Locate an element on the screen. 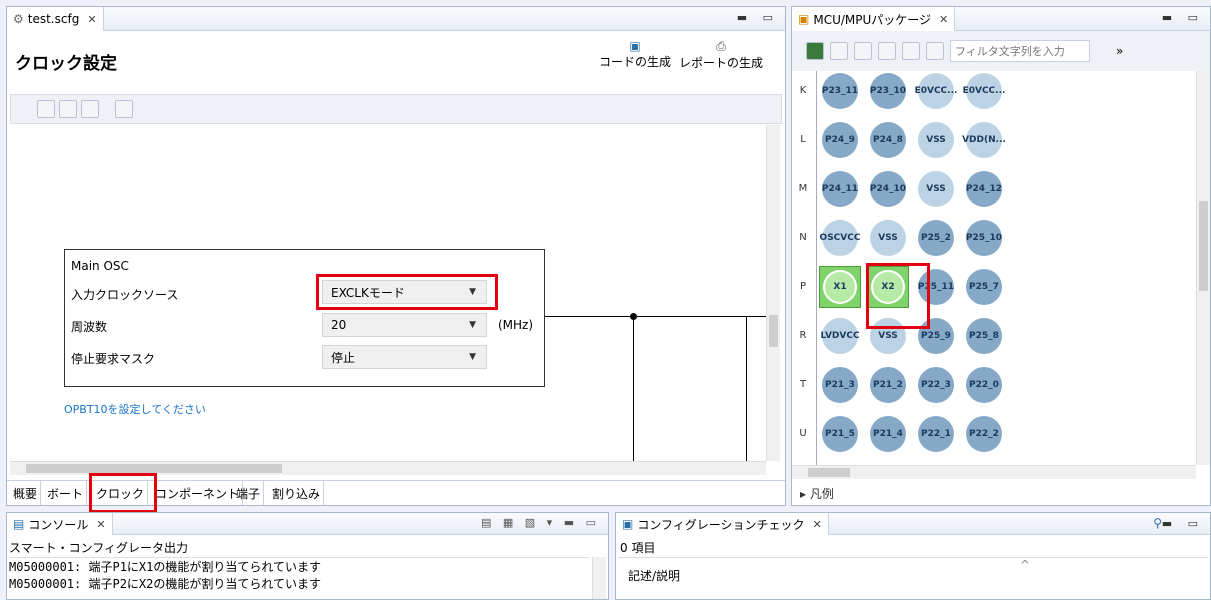  tab-component: コンポーネント is located at coordinates (198, 493).